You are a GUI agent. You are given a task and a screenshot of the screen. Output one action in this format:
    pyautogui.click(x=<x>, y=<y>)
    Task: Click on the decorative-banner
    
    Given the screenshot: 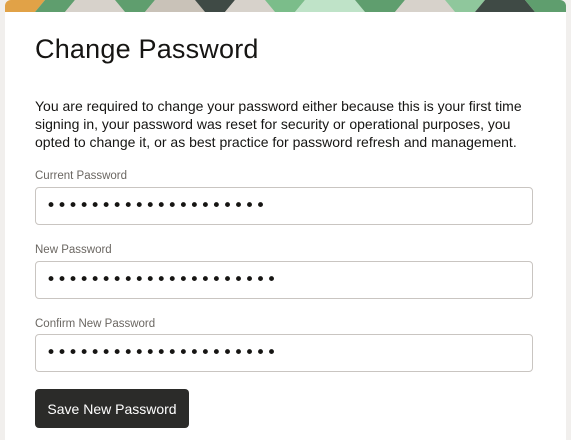 What is the action you would take?
    pyautogui.click(x=285, y=6)
    